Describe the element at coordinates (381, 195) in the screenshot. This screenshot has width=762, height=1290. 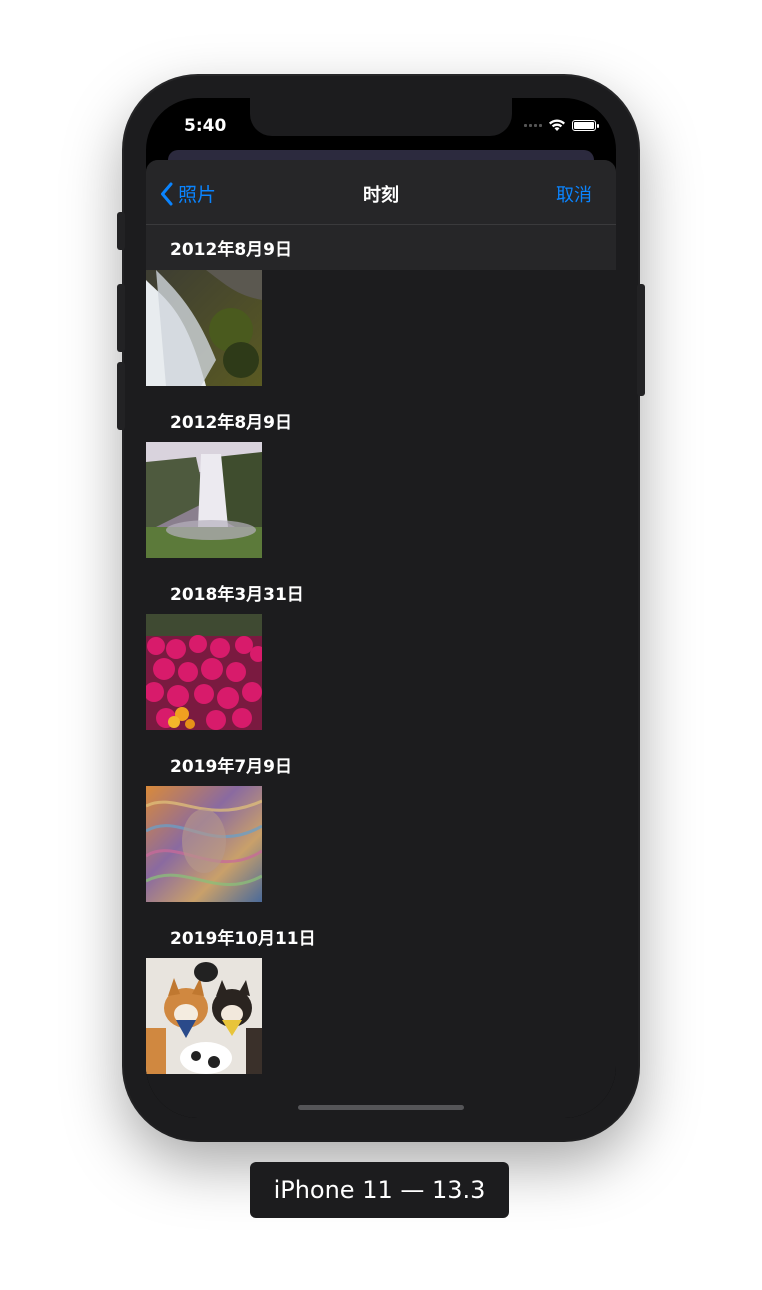
I see `nav-title: 时刻` at that location.